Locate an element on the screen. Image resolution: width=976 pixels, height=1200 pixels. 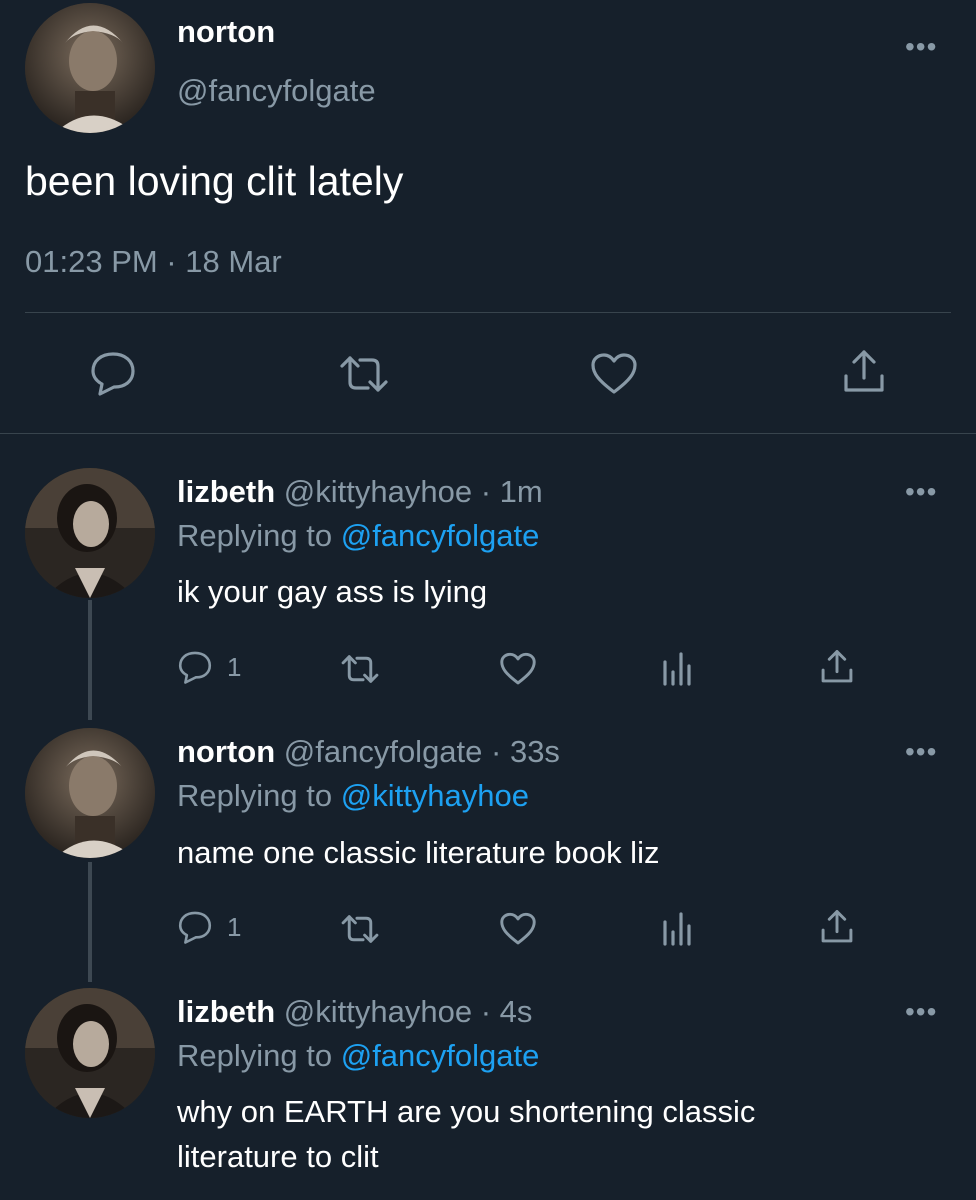
reply-display-name: norton is located at coordinates (226, 751).